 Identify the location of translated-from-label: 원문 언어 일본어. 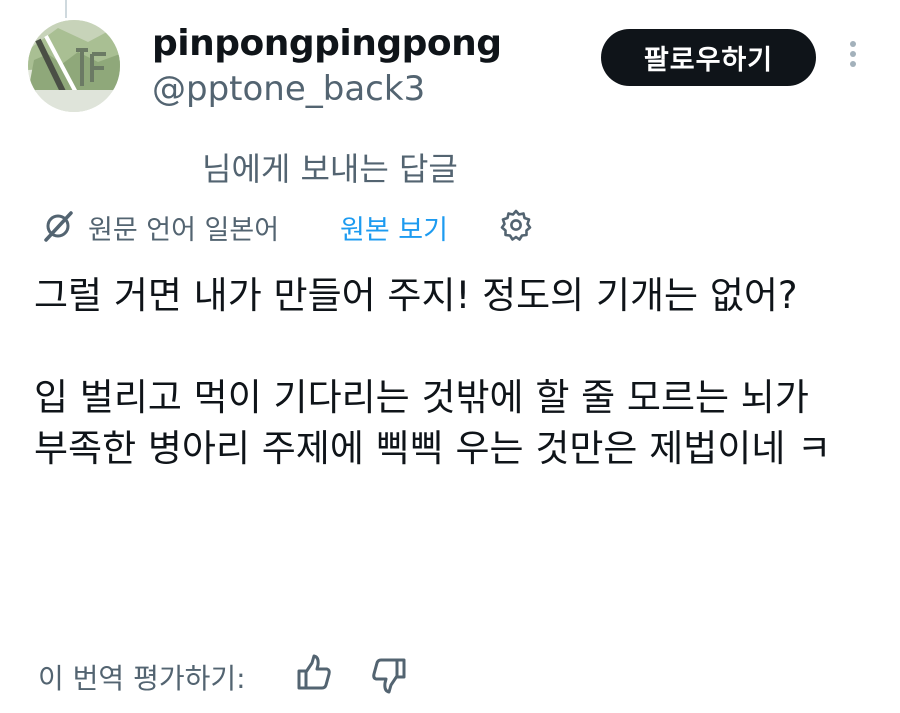
(184, 230).